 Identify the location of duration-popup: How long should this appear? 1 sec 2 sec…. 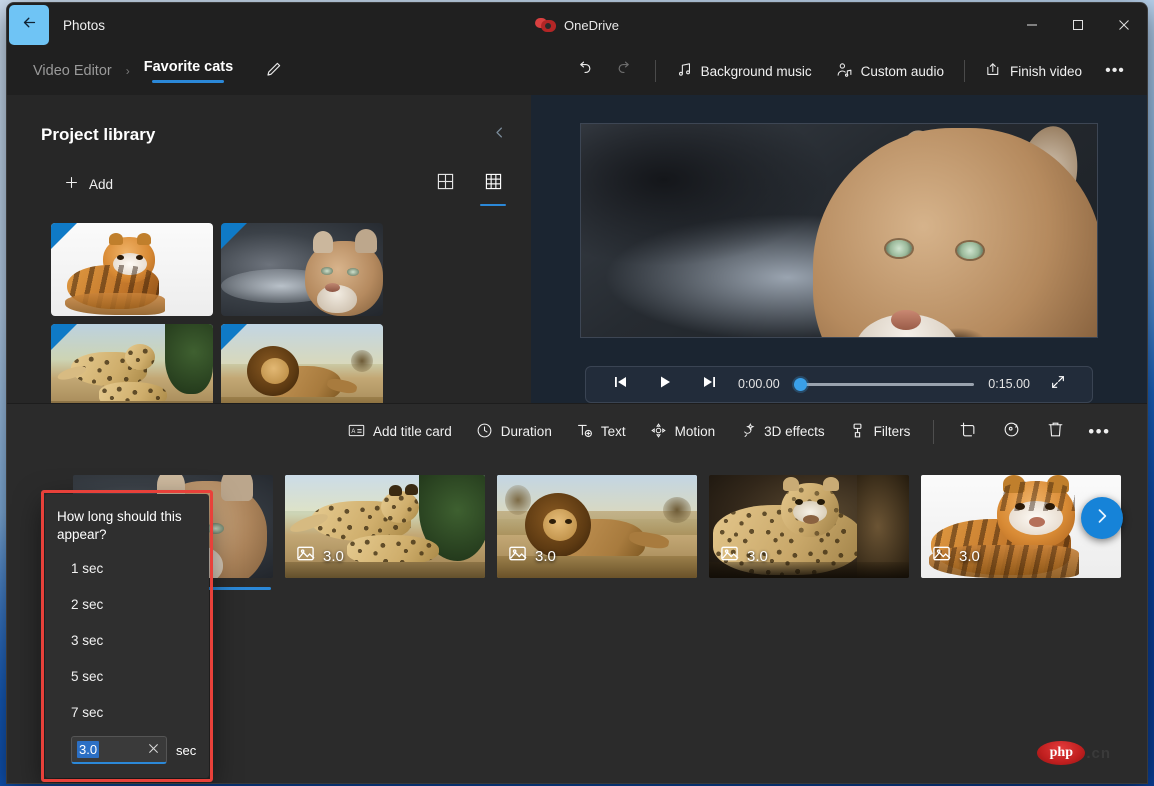
(127, 636).